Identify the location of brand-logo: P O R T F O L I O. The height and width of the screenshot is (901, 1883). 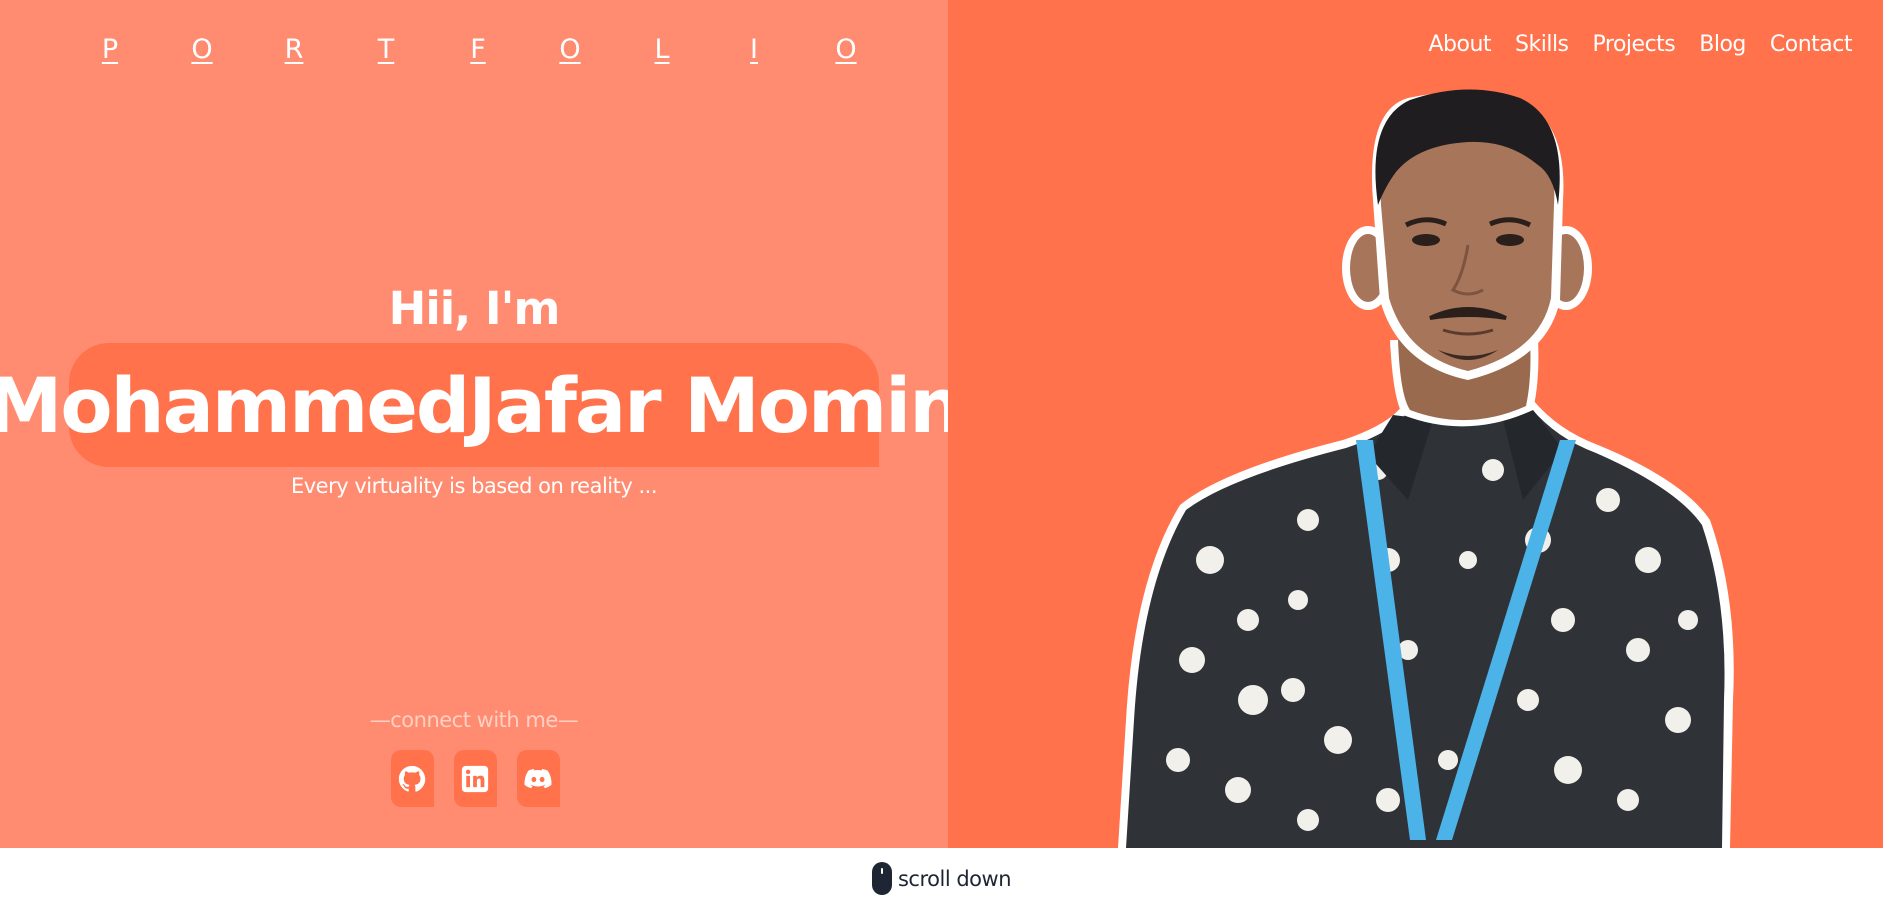
(478, 49).